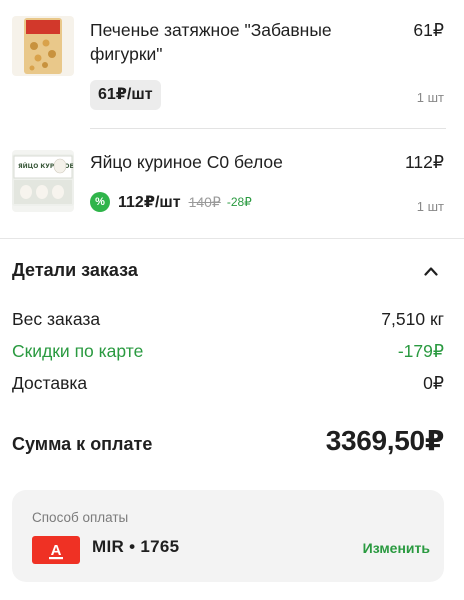 Image resolution: width=464 pixels, height=600 pixels. I want to click on bank-logo-letter: А, so click(56, 550).